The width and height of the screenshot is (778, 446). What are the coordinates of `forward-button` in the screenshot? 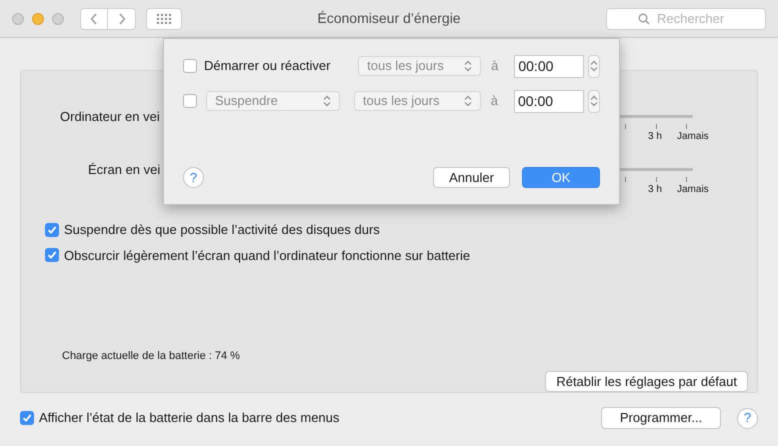 It's located at (122, 19).